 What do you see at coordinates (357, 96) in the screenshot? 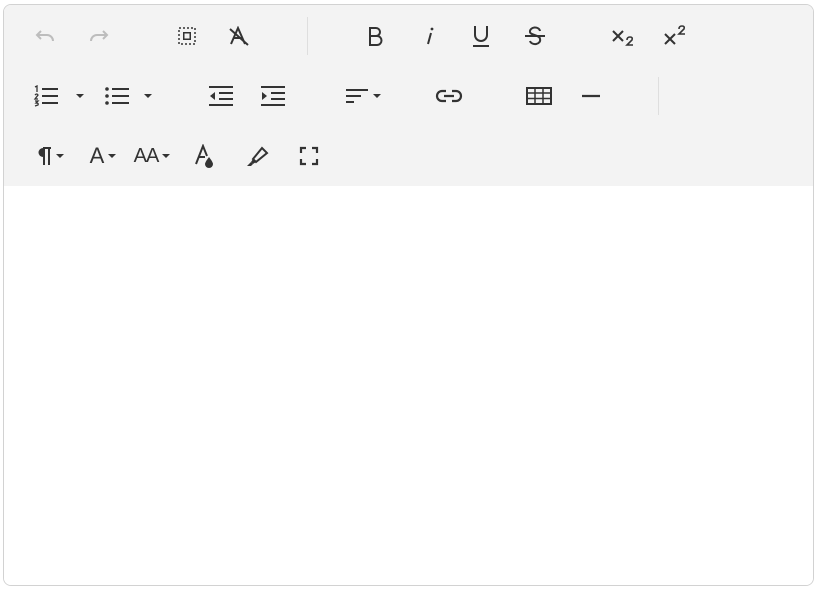
I see `align-left-icon` at bounding box center [357, 96].